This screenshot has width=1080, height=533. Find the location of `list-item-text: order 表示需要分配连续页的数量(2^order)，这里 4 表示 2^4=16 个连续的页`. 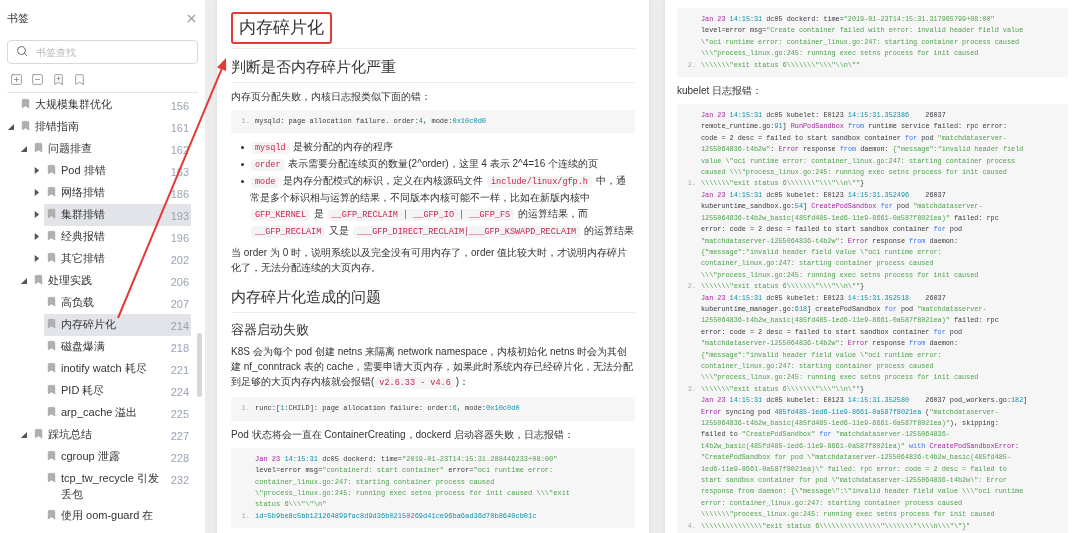

list-item-text: order 表示需要分配连续页的数量(2^order)，这里 4 表示 2^4=16 个连续的页 is located at coordinates (424, 165).